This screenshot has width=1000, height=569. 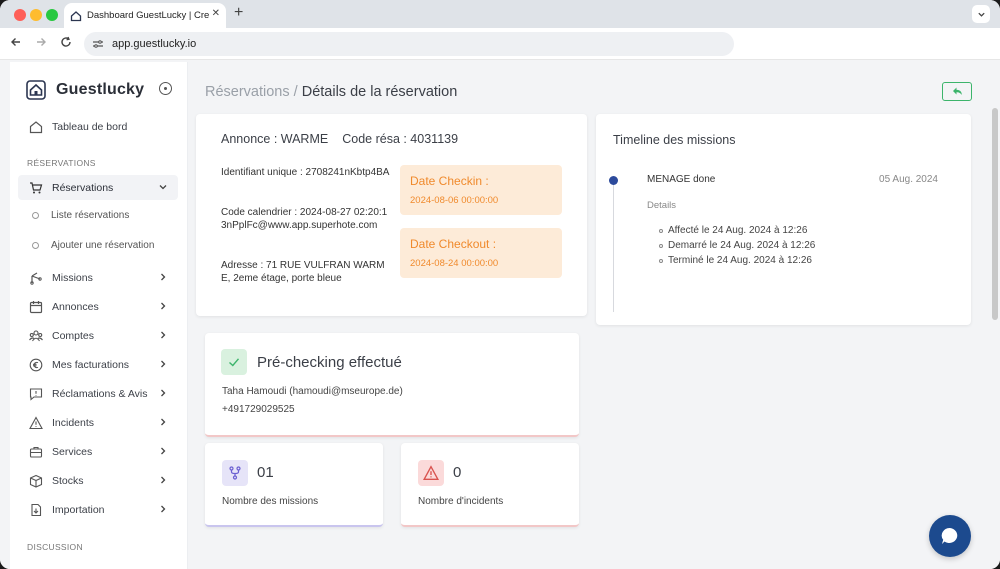 I want to click on sidebar-item-stocks: Stocks, so click(x=98, y=480).